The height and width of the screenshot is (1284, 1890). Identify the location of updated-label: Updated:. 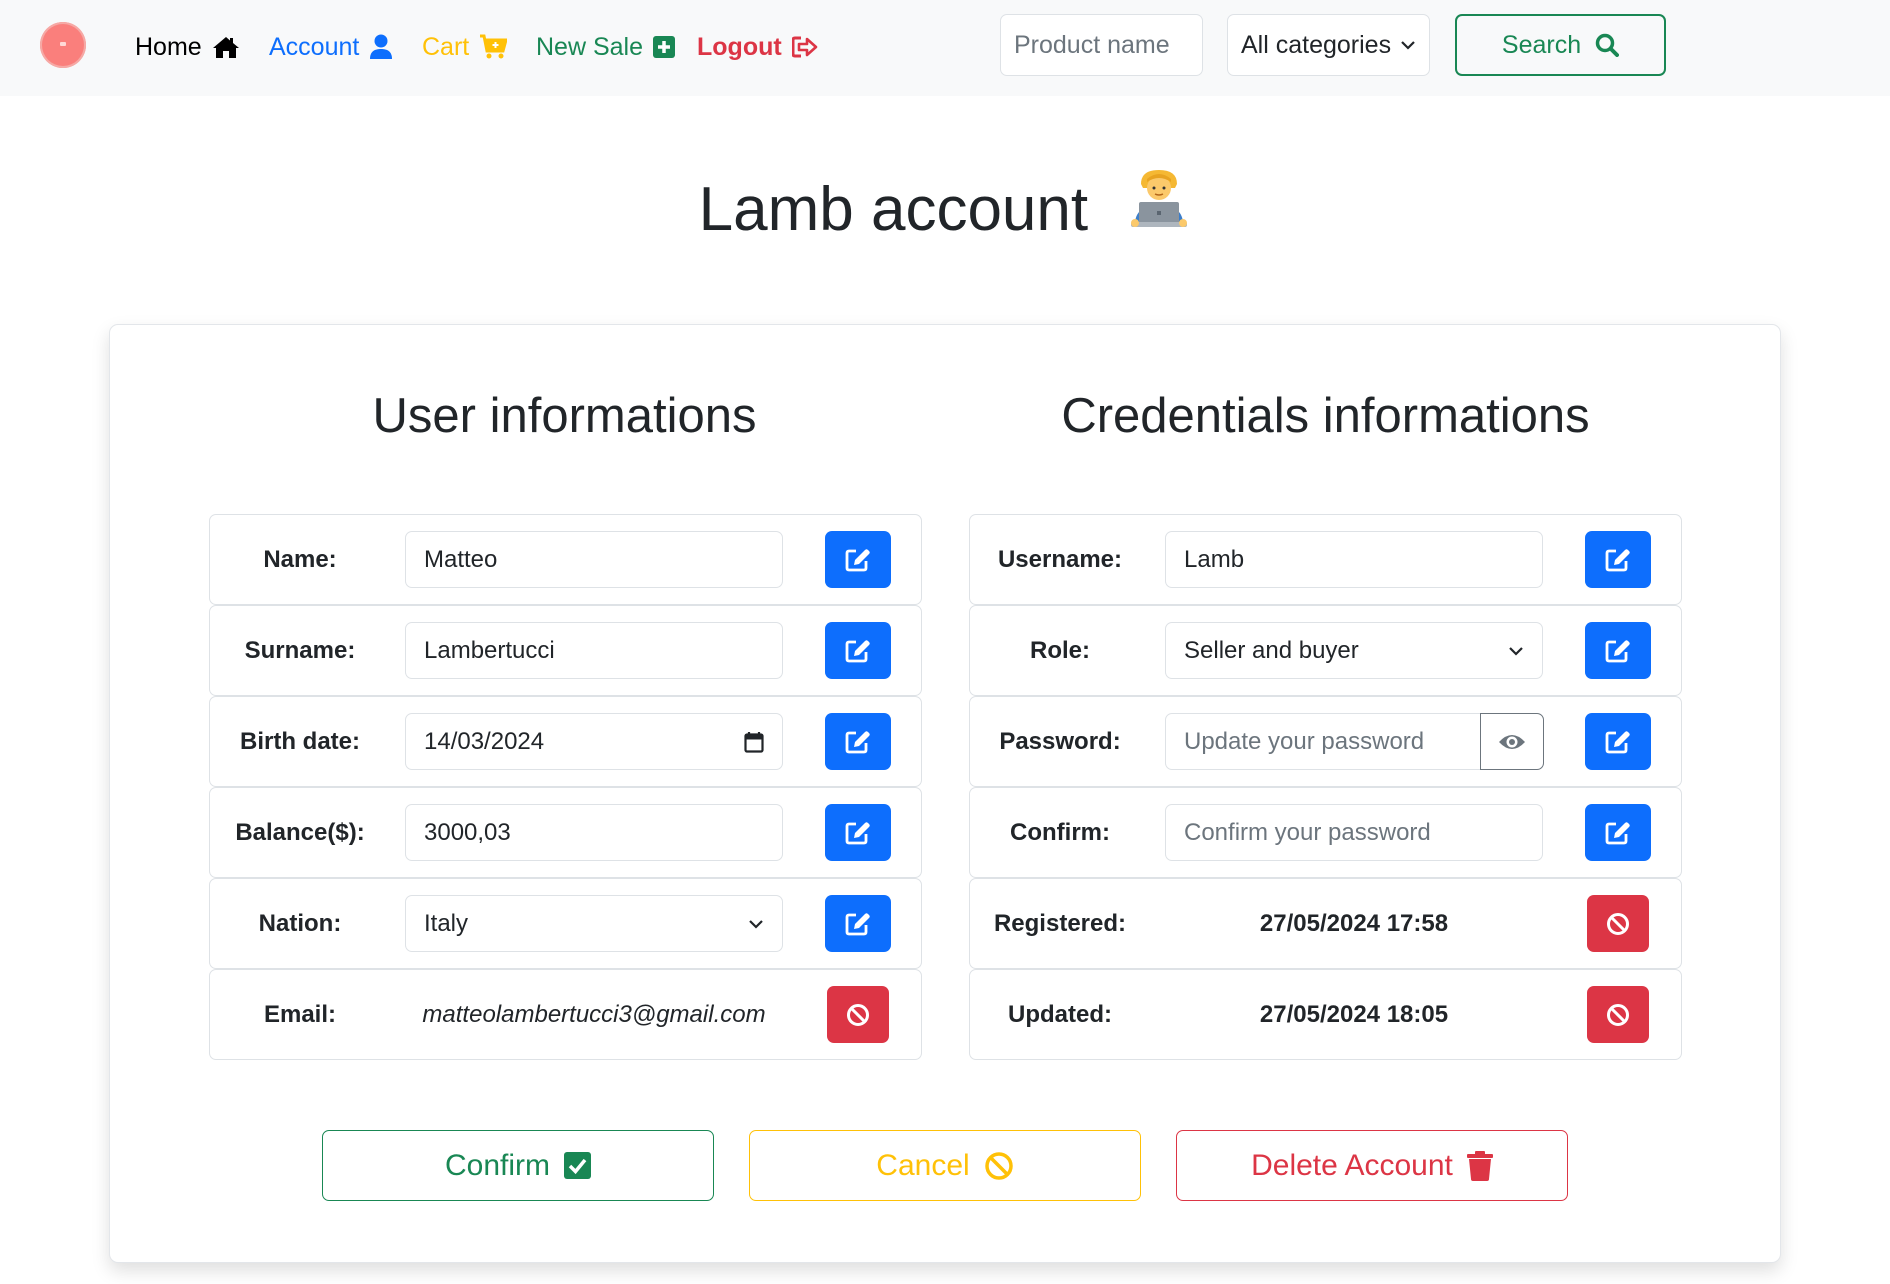
(1060, 1014).